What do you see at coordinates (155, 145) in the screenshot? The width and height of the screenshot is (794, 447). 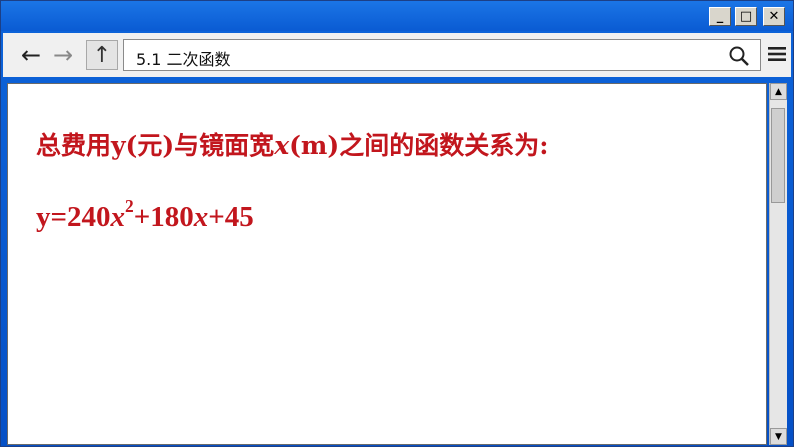 I see `line1-prefix: 总费用y(元)与镜面宽` at bounding box center [155, 145].